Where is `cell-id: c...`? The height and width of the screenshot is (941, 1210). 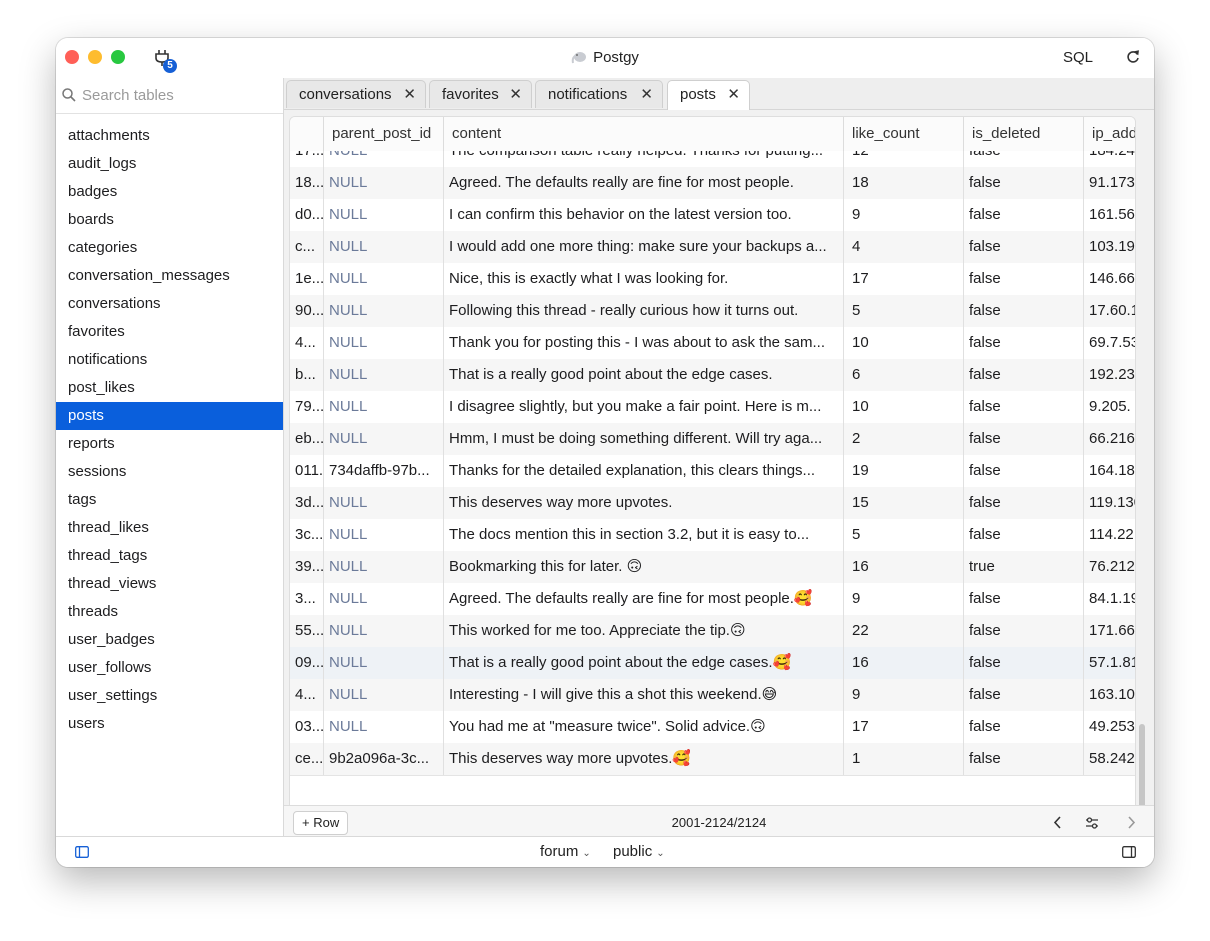 cell-id: c... is located at coordinates (307, 247).